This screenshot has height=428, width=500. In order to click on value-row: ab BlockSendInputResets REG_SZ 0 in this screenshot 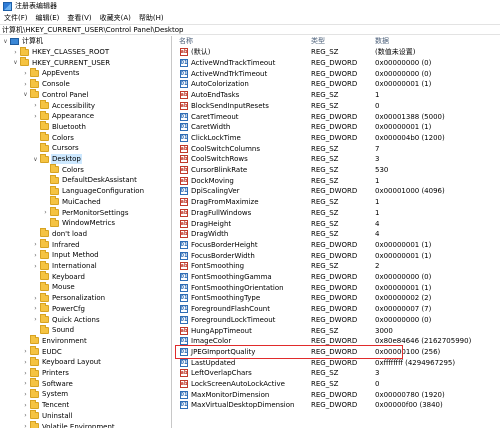, I will do `click(336, 106)`.